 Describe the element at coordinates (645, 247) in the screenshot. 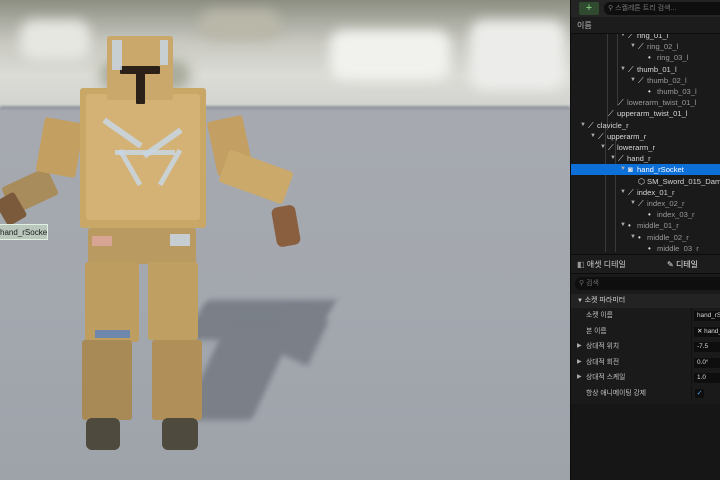

I see `tree-row: • middle_03_r` at that location.